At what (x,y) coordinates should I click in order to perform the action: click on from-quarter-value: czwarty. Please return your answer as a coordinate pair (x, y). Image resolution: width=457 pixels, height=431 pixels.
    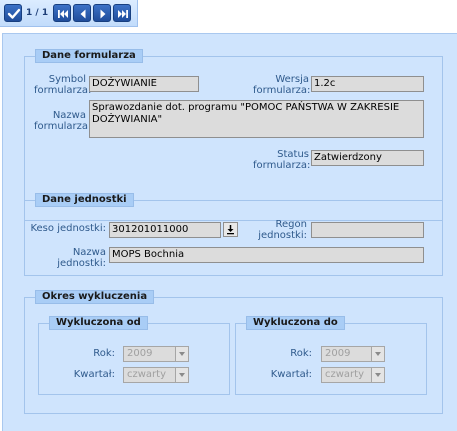
    Looking at the image, I should click on (147, 374).